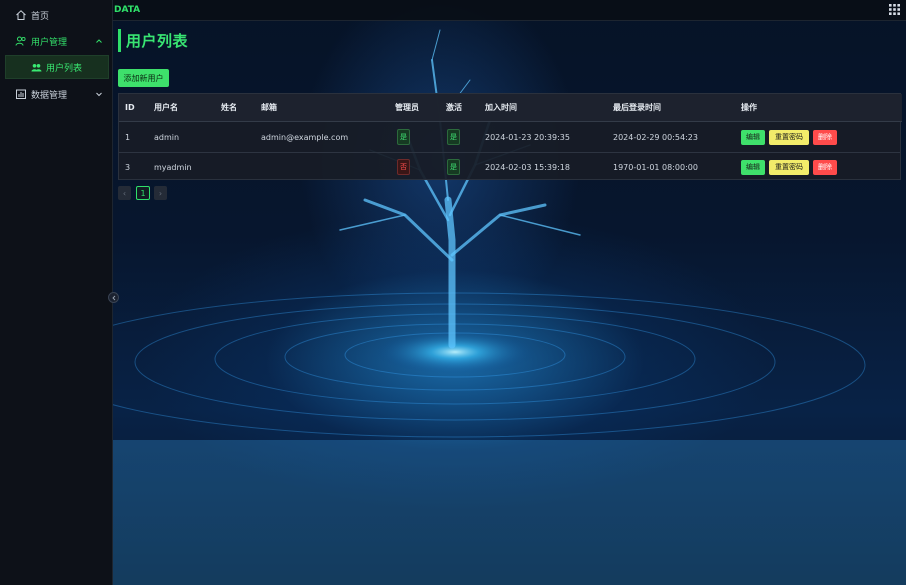 The width and height of the screenshot is (906, 585). I want to click on sidebar-item-user-list: 用户列表, so click(57, 67).